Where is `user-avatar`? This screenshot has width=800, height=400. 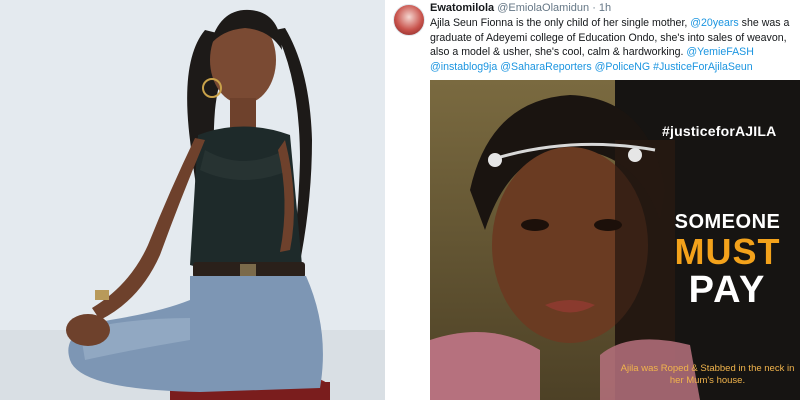 user-avatar is located at coordinates (409, 20).